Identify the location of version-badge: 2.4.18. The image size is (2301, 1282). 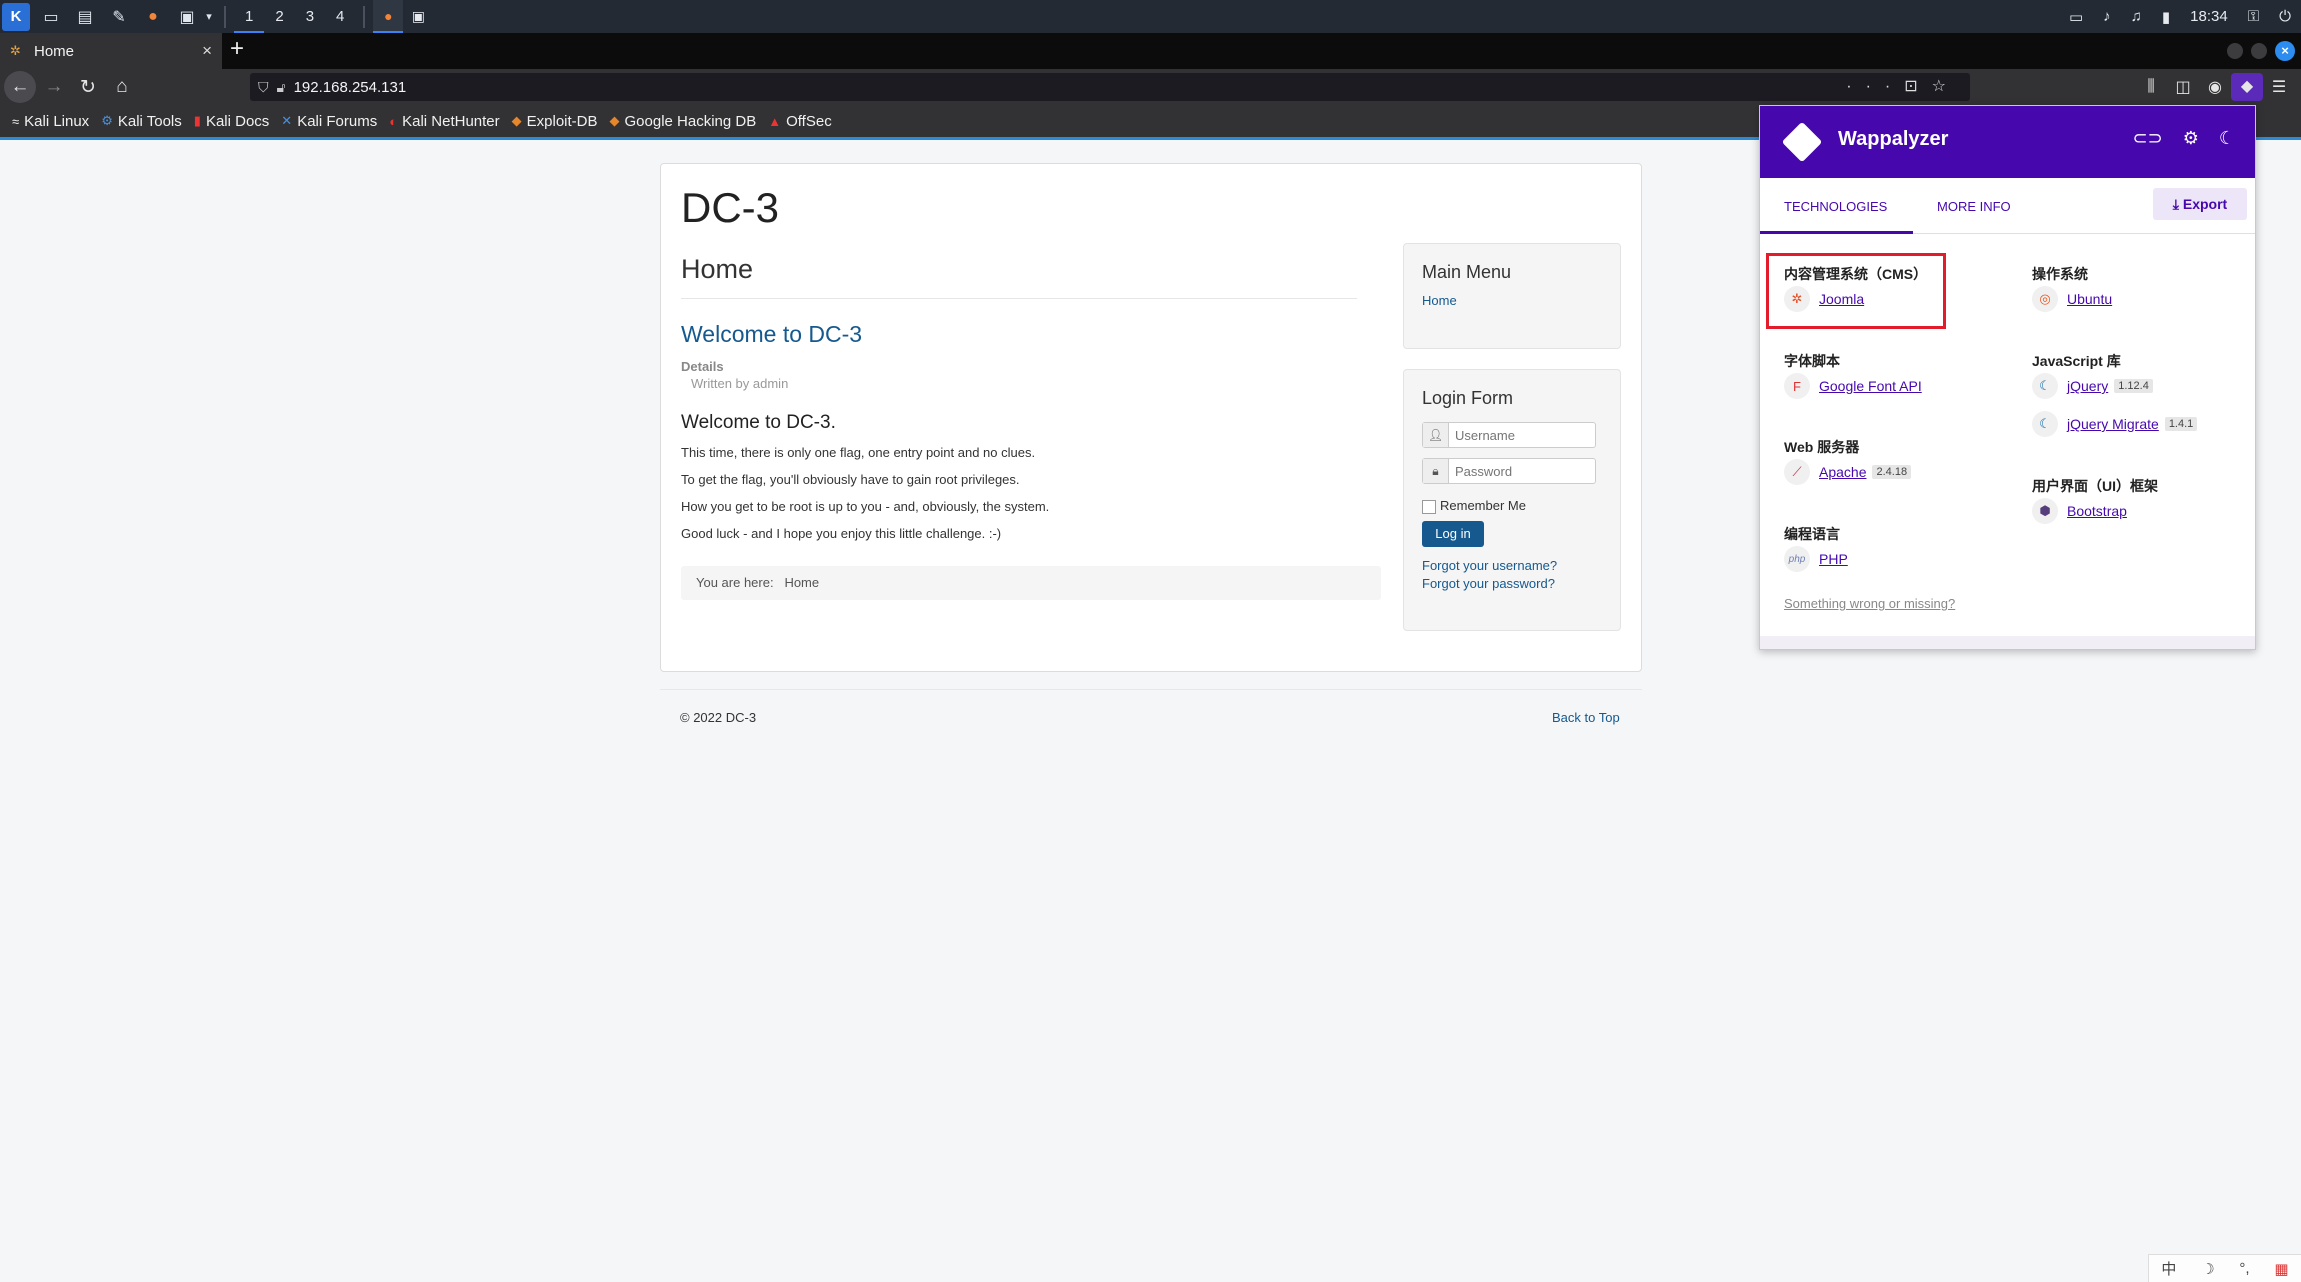
(1892, 472).